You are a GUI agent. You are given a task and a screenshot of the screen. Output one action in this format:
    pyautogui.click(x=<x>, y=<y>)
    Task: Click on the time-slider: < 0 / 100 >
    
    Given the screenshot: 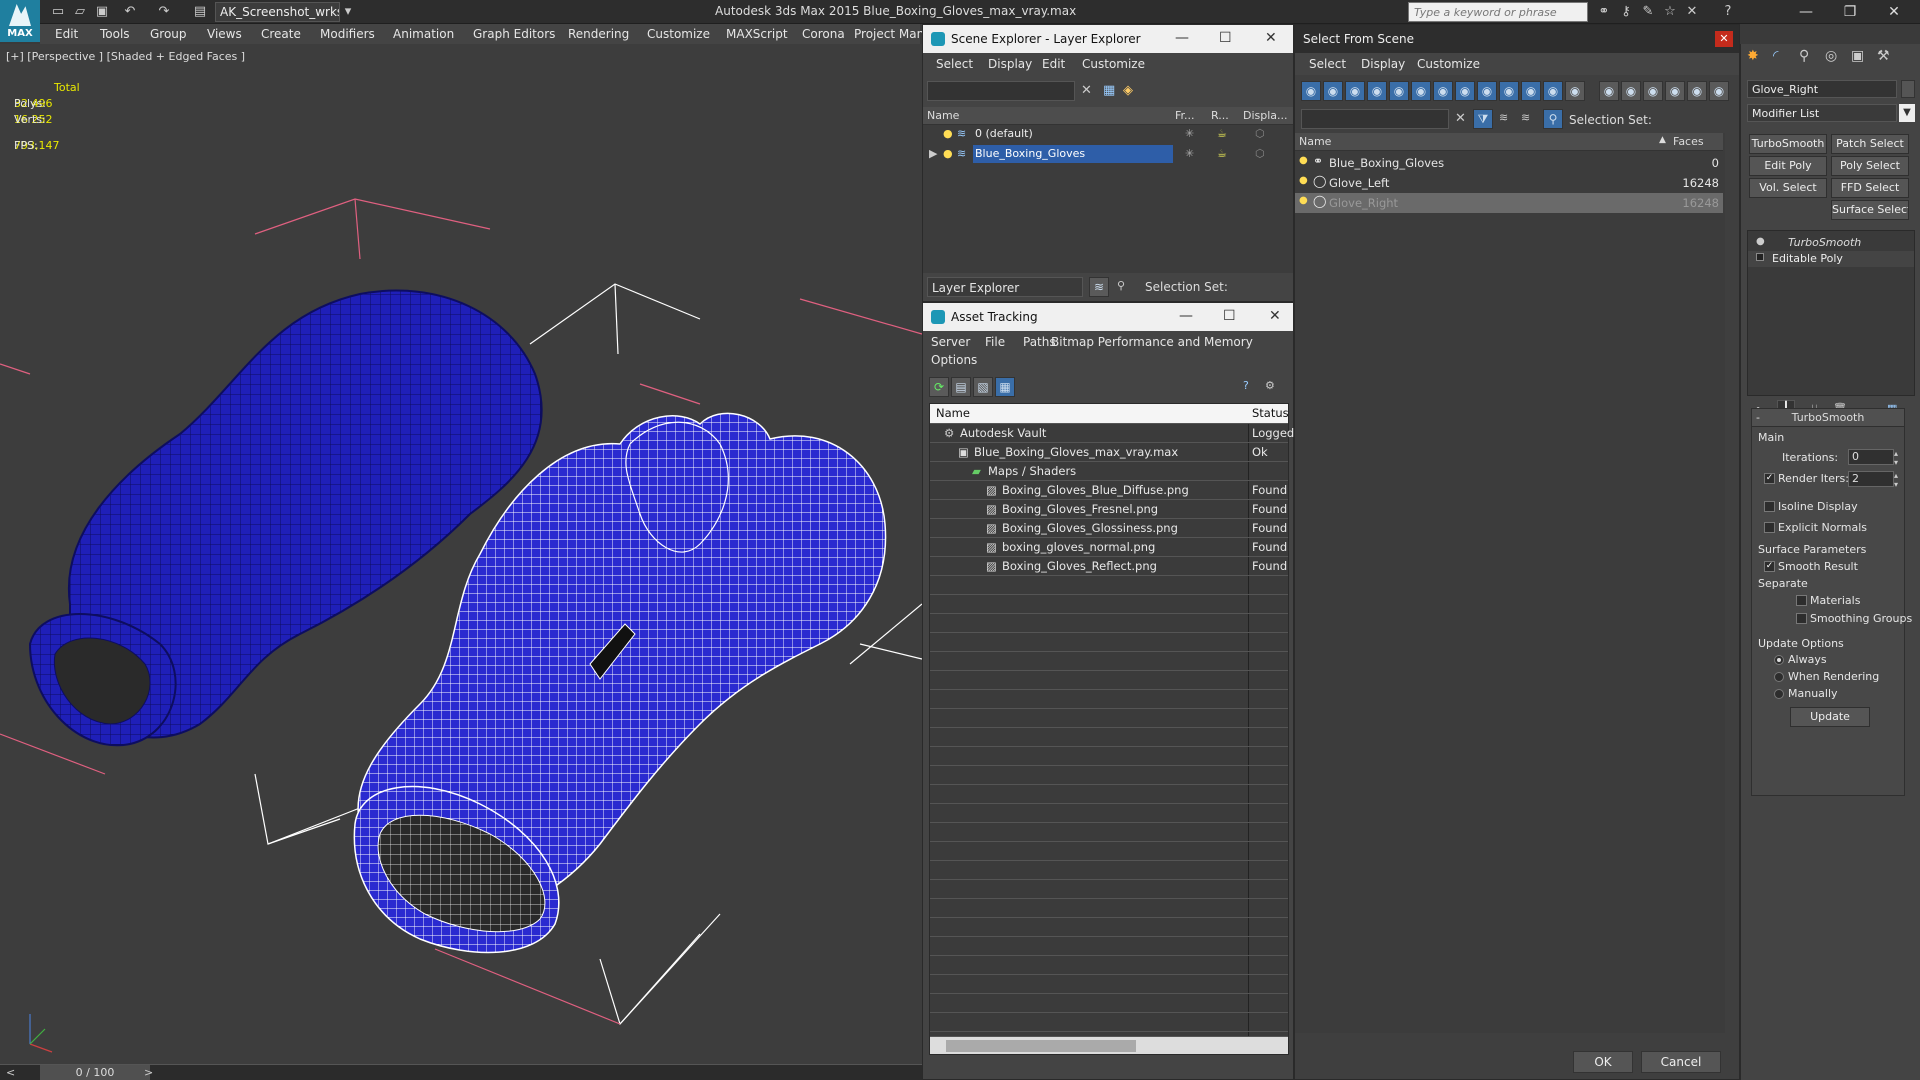 What is the action you would take?
    pyautogui.click(x=461, y=1072)
    